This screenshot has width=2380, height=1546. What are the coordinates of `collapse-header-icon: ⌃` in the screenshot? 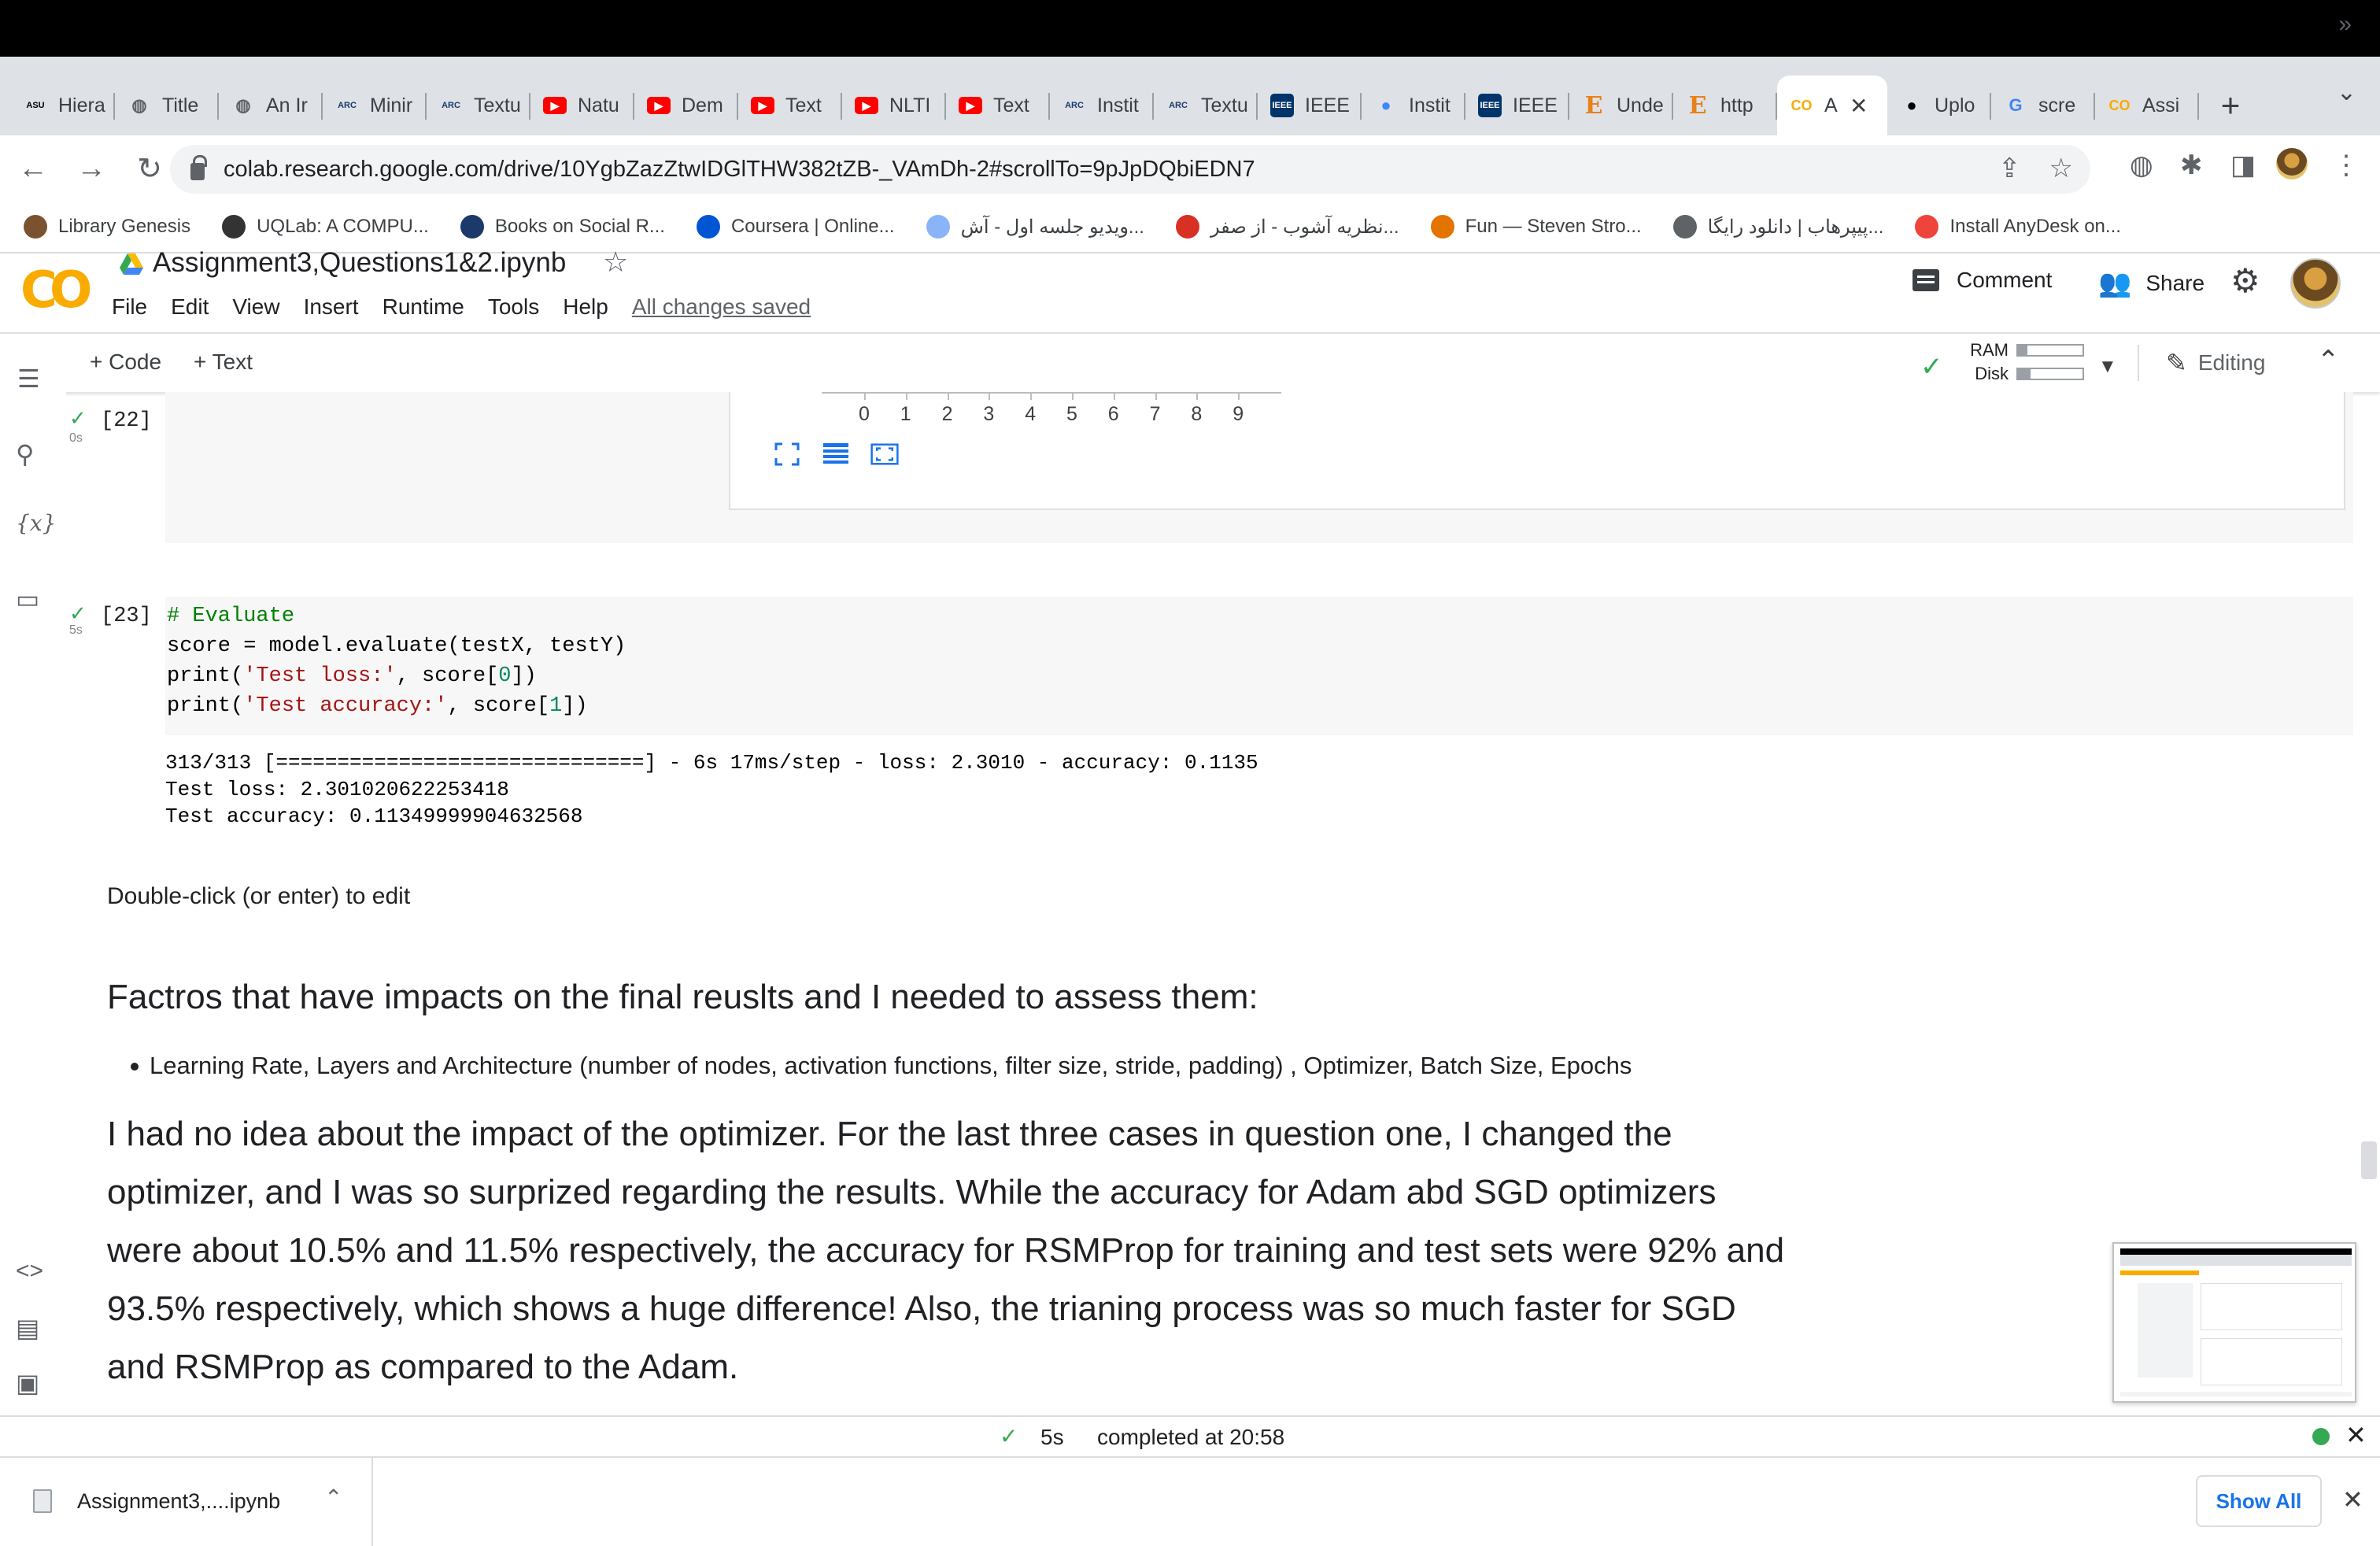 It's located at (2328, 360).